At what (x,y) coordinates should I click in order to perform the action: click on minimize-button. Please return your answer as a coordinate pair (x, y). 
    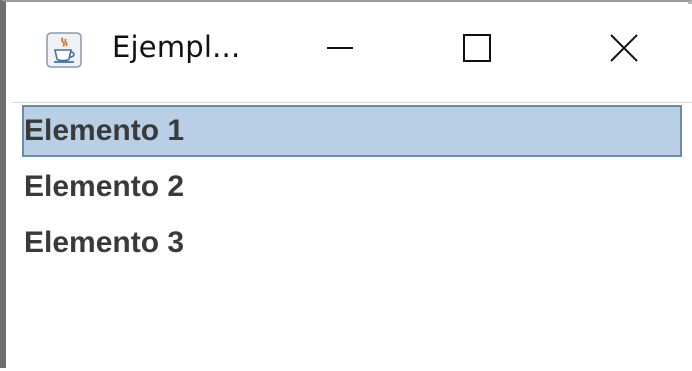
    Looking at the image, I should click on (340, 50).